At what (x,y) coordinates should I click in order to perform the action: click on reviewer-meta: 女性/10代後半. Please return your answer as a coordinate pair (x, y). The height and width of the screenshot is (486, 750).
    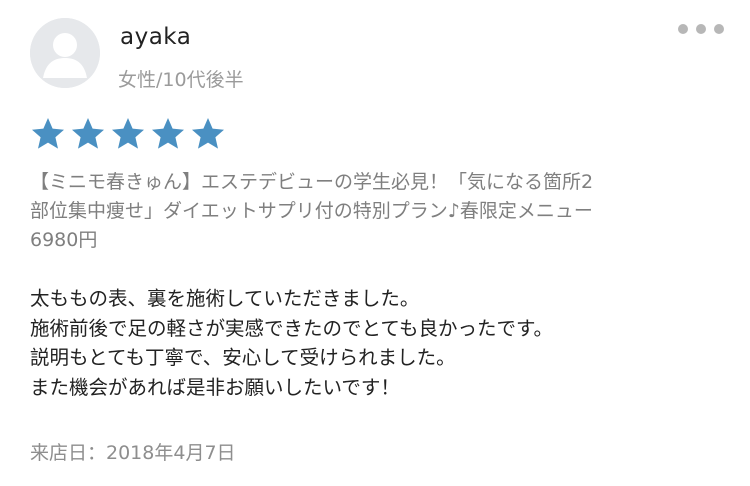
    Looking at the image, I should click on (181, 80).